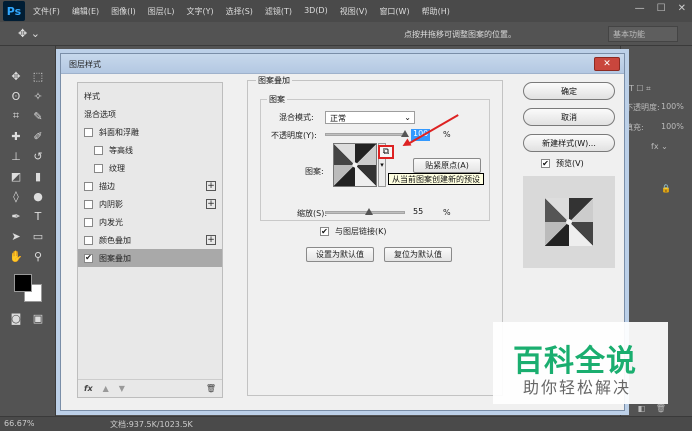 This screenshot has width=692, height=431. I want to click on preview-option: ✔ 预览(V), so click(562, 163).